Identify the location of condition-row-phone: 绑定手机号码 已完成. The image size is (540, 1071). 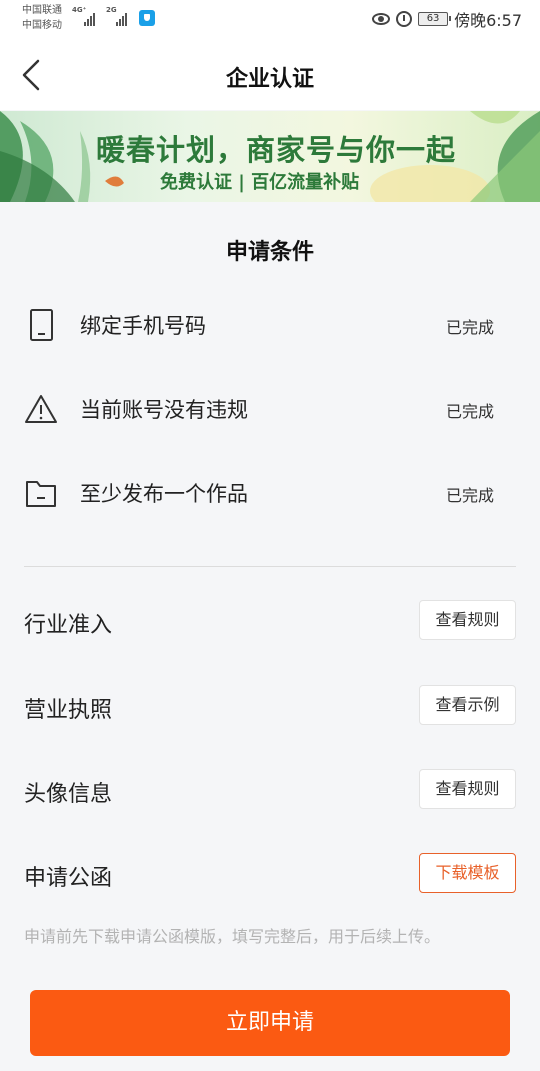
(270, 324).